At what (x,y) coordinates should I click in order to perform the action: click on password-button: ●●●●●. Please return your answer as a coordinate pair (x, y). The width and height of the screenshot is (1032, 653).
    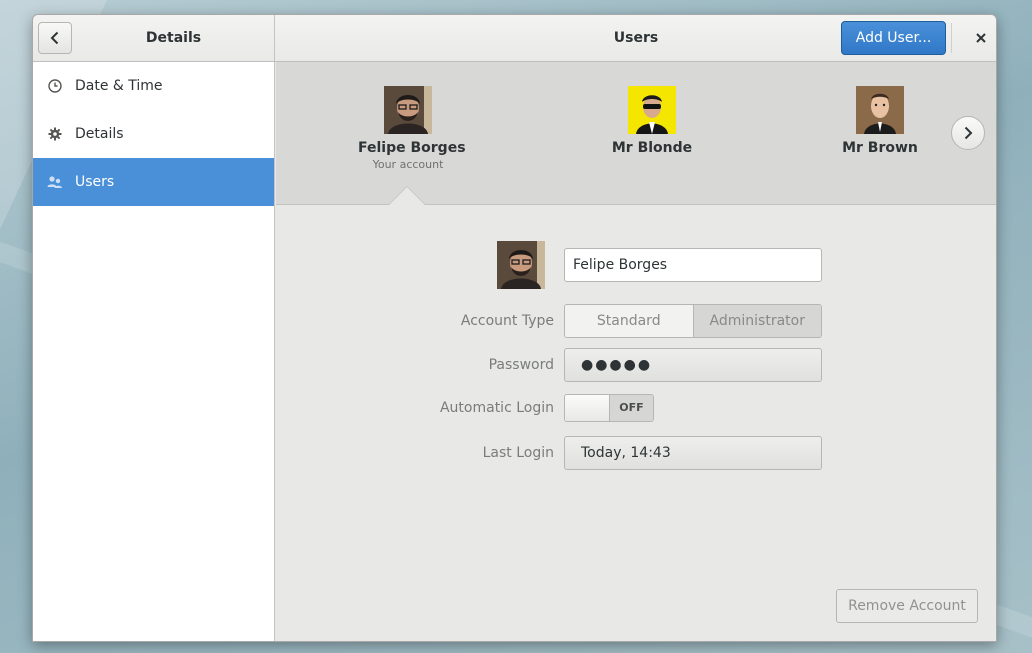
    Looking at the image, I should click on (693, 365).